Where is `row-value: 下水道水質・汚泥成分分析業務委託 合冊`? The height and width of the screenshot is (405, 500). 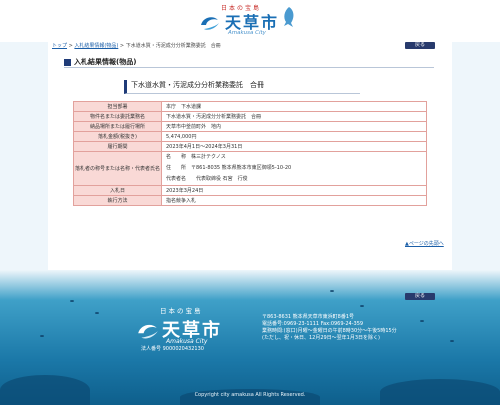
row-value: 下水道水質・汚泥成分分析業務委託 合冊 is located at coordinates (294, 116).